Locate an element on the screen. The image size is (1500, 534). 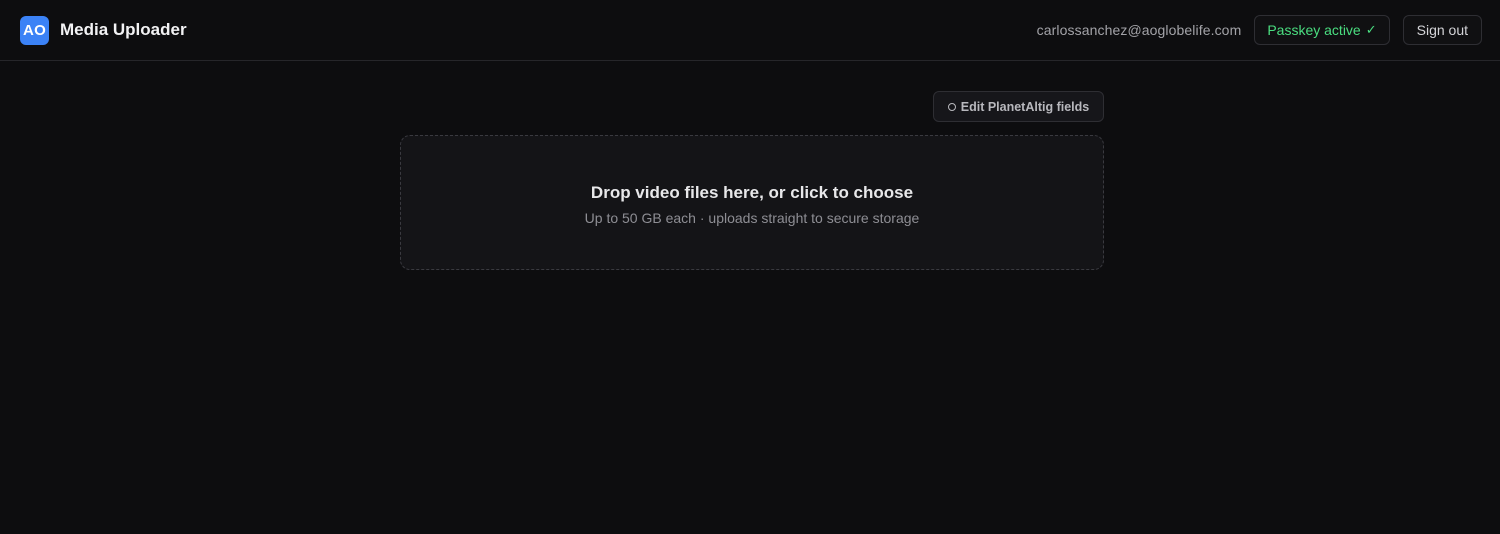
app-title: Media Uploader is located at coordinates (123, 29).